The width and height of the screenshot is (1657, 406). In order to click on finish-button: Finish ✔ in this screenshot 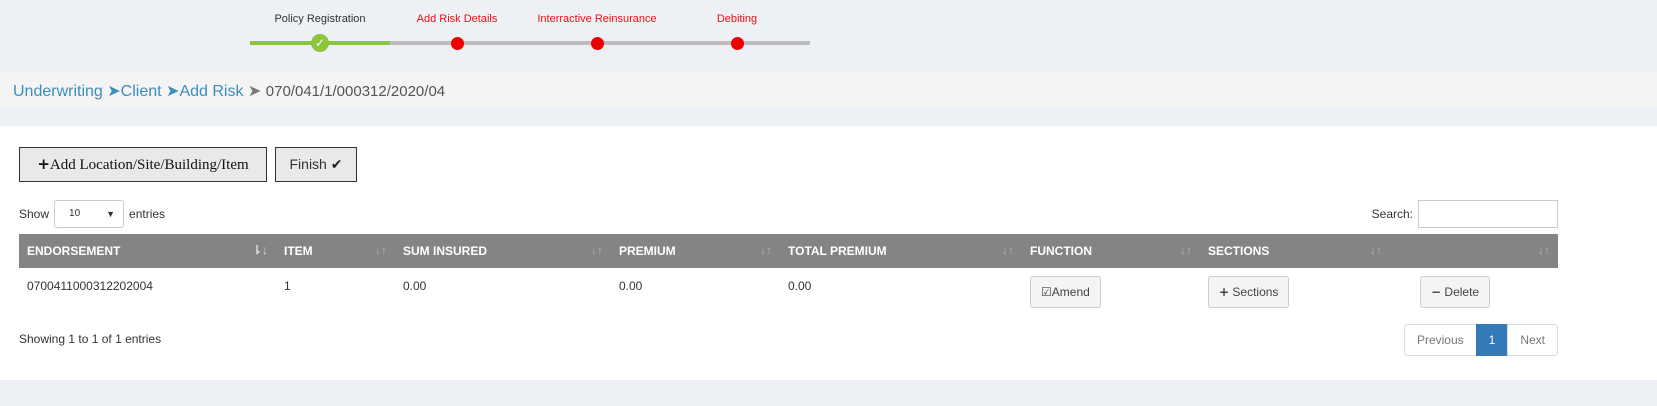, I will do `click(316, 164)`.